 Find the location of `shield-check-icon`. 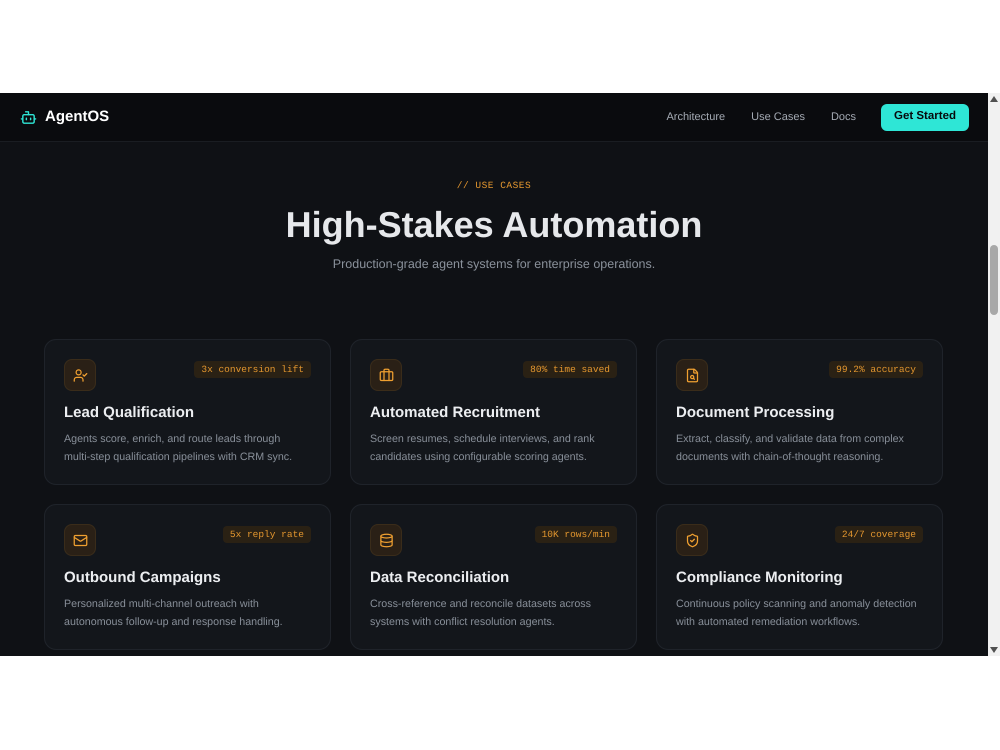

shield-check-icon is located at coordinates (692, 540).